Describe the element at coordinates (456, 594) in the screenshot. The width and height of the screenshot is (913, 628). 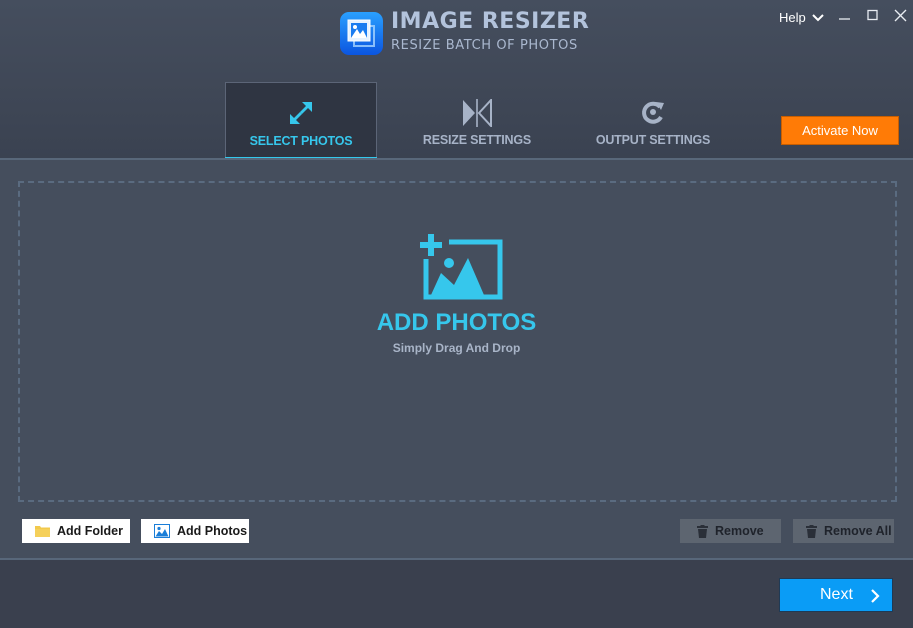
I see `footer` at that location.